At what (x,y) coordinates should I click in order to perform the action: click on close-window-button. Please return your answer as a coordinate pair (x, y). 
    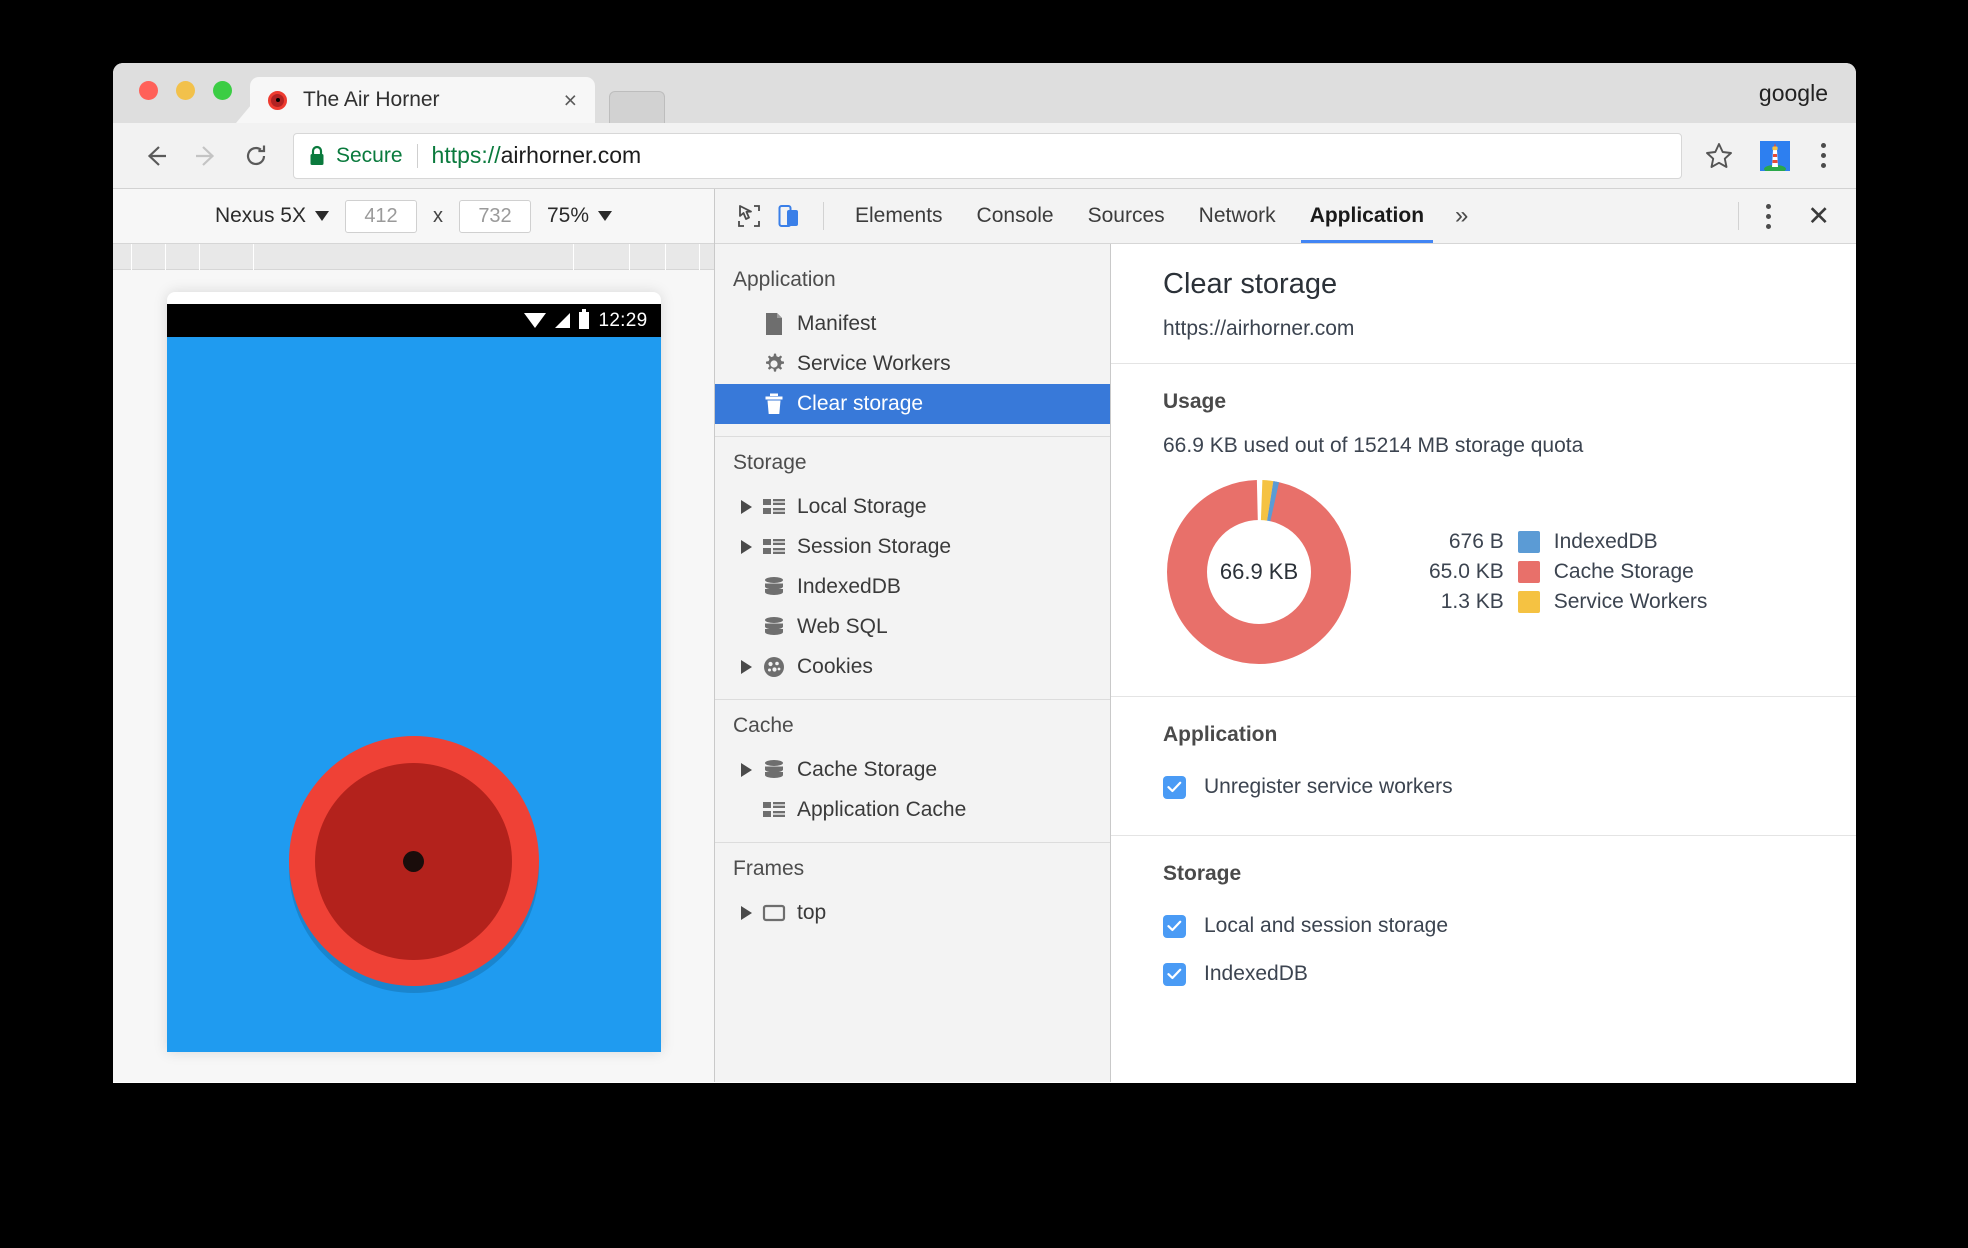
    Looking at the image, I should click on (148, 90).